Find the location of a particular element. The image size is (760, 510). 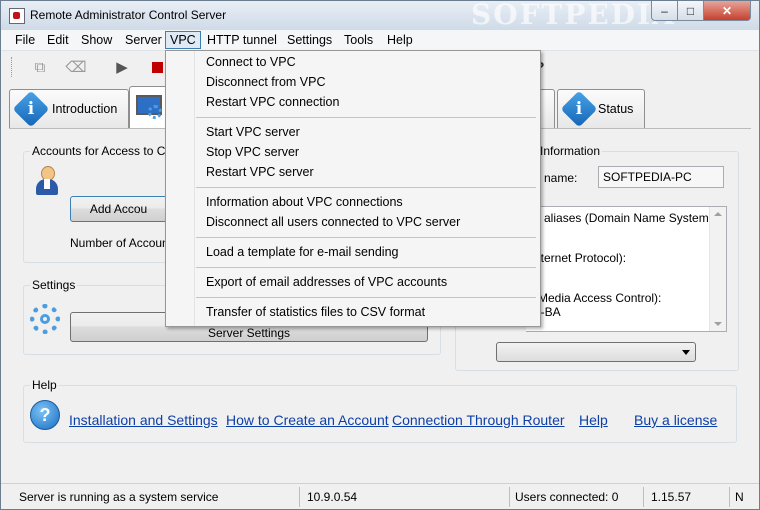

link-buy-license: Buy a license is located at coordinates (675, 420).